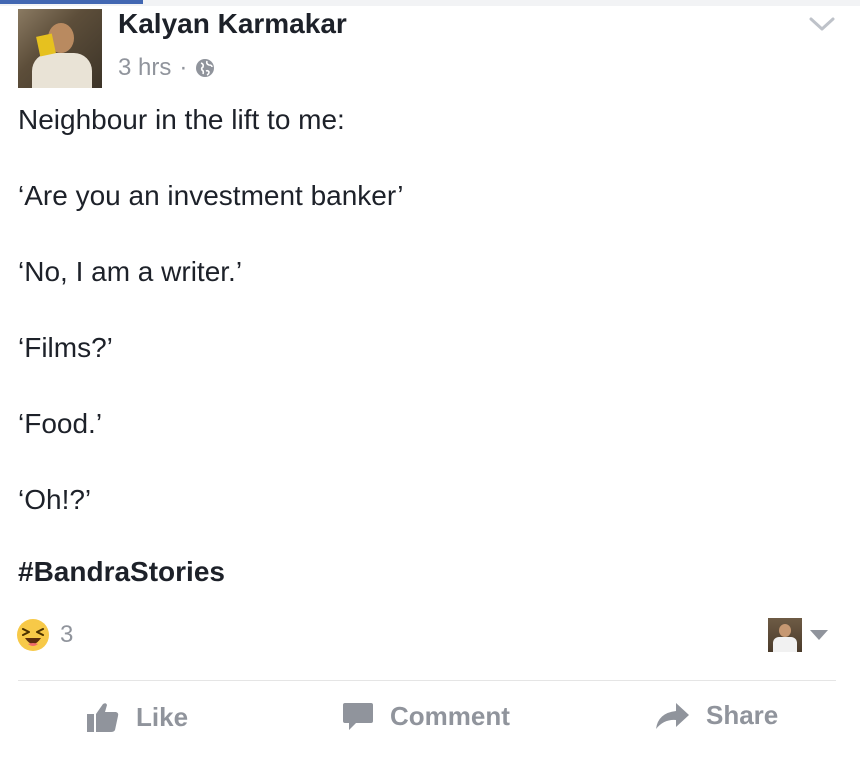 The image size is (860, 781). I want to click on post-timestamp: 3 hrs, so click(144, 68).